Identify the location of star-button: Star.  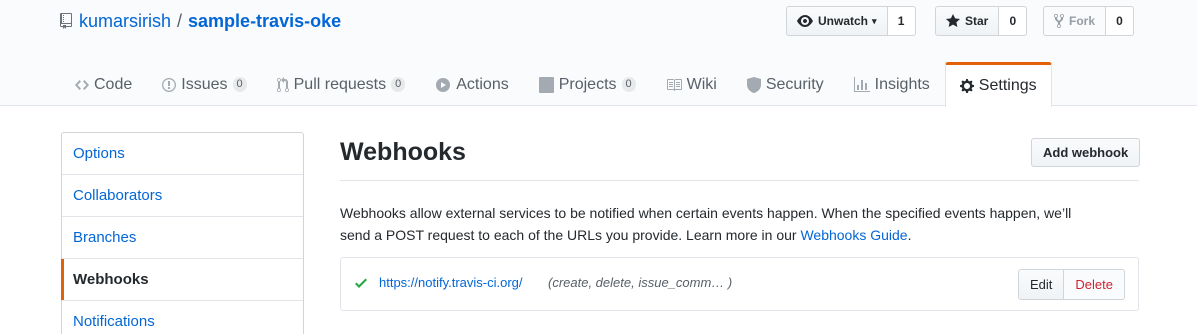
(967, 21).